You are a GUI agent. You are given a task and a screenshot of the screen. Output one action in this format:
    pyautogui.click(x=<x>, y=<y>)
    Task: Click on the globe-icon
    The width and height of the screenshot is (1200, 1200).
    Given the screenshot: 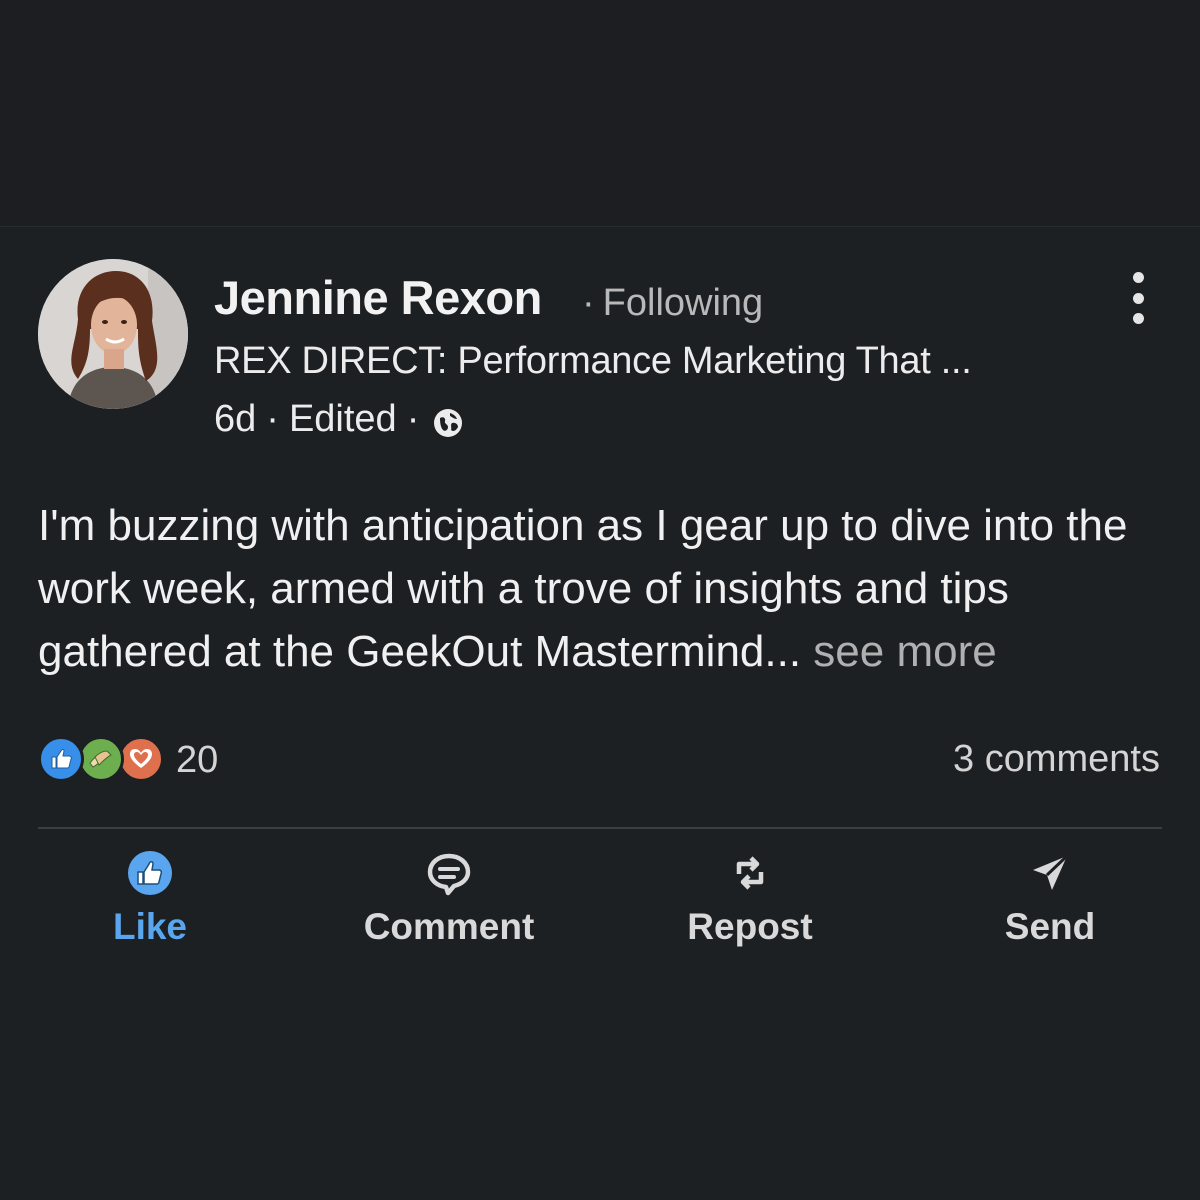 What is the action you would take?
    pyautogui.click(x=448, y=423)
    